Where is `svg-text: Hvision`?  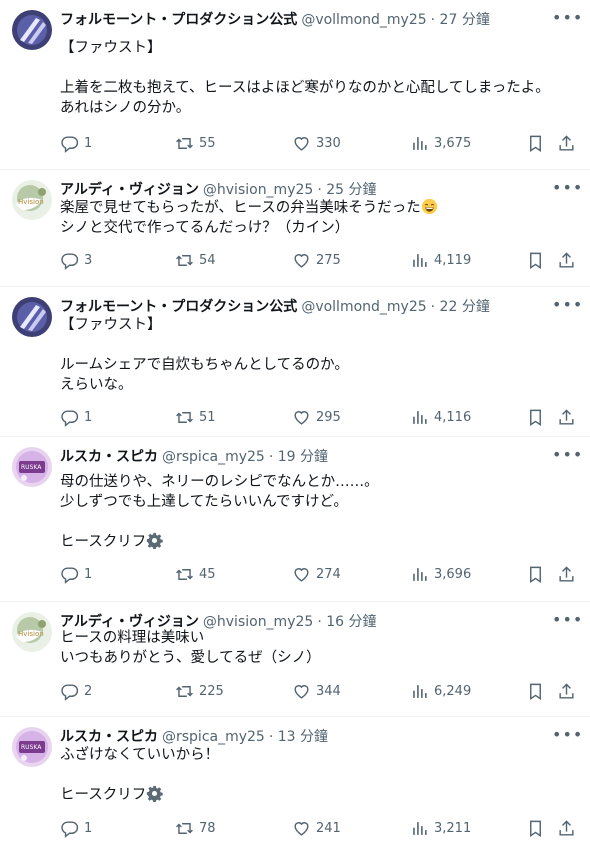 svg-text: Hvision is located at coordinates (31, 634).